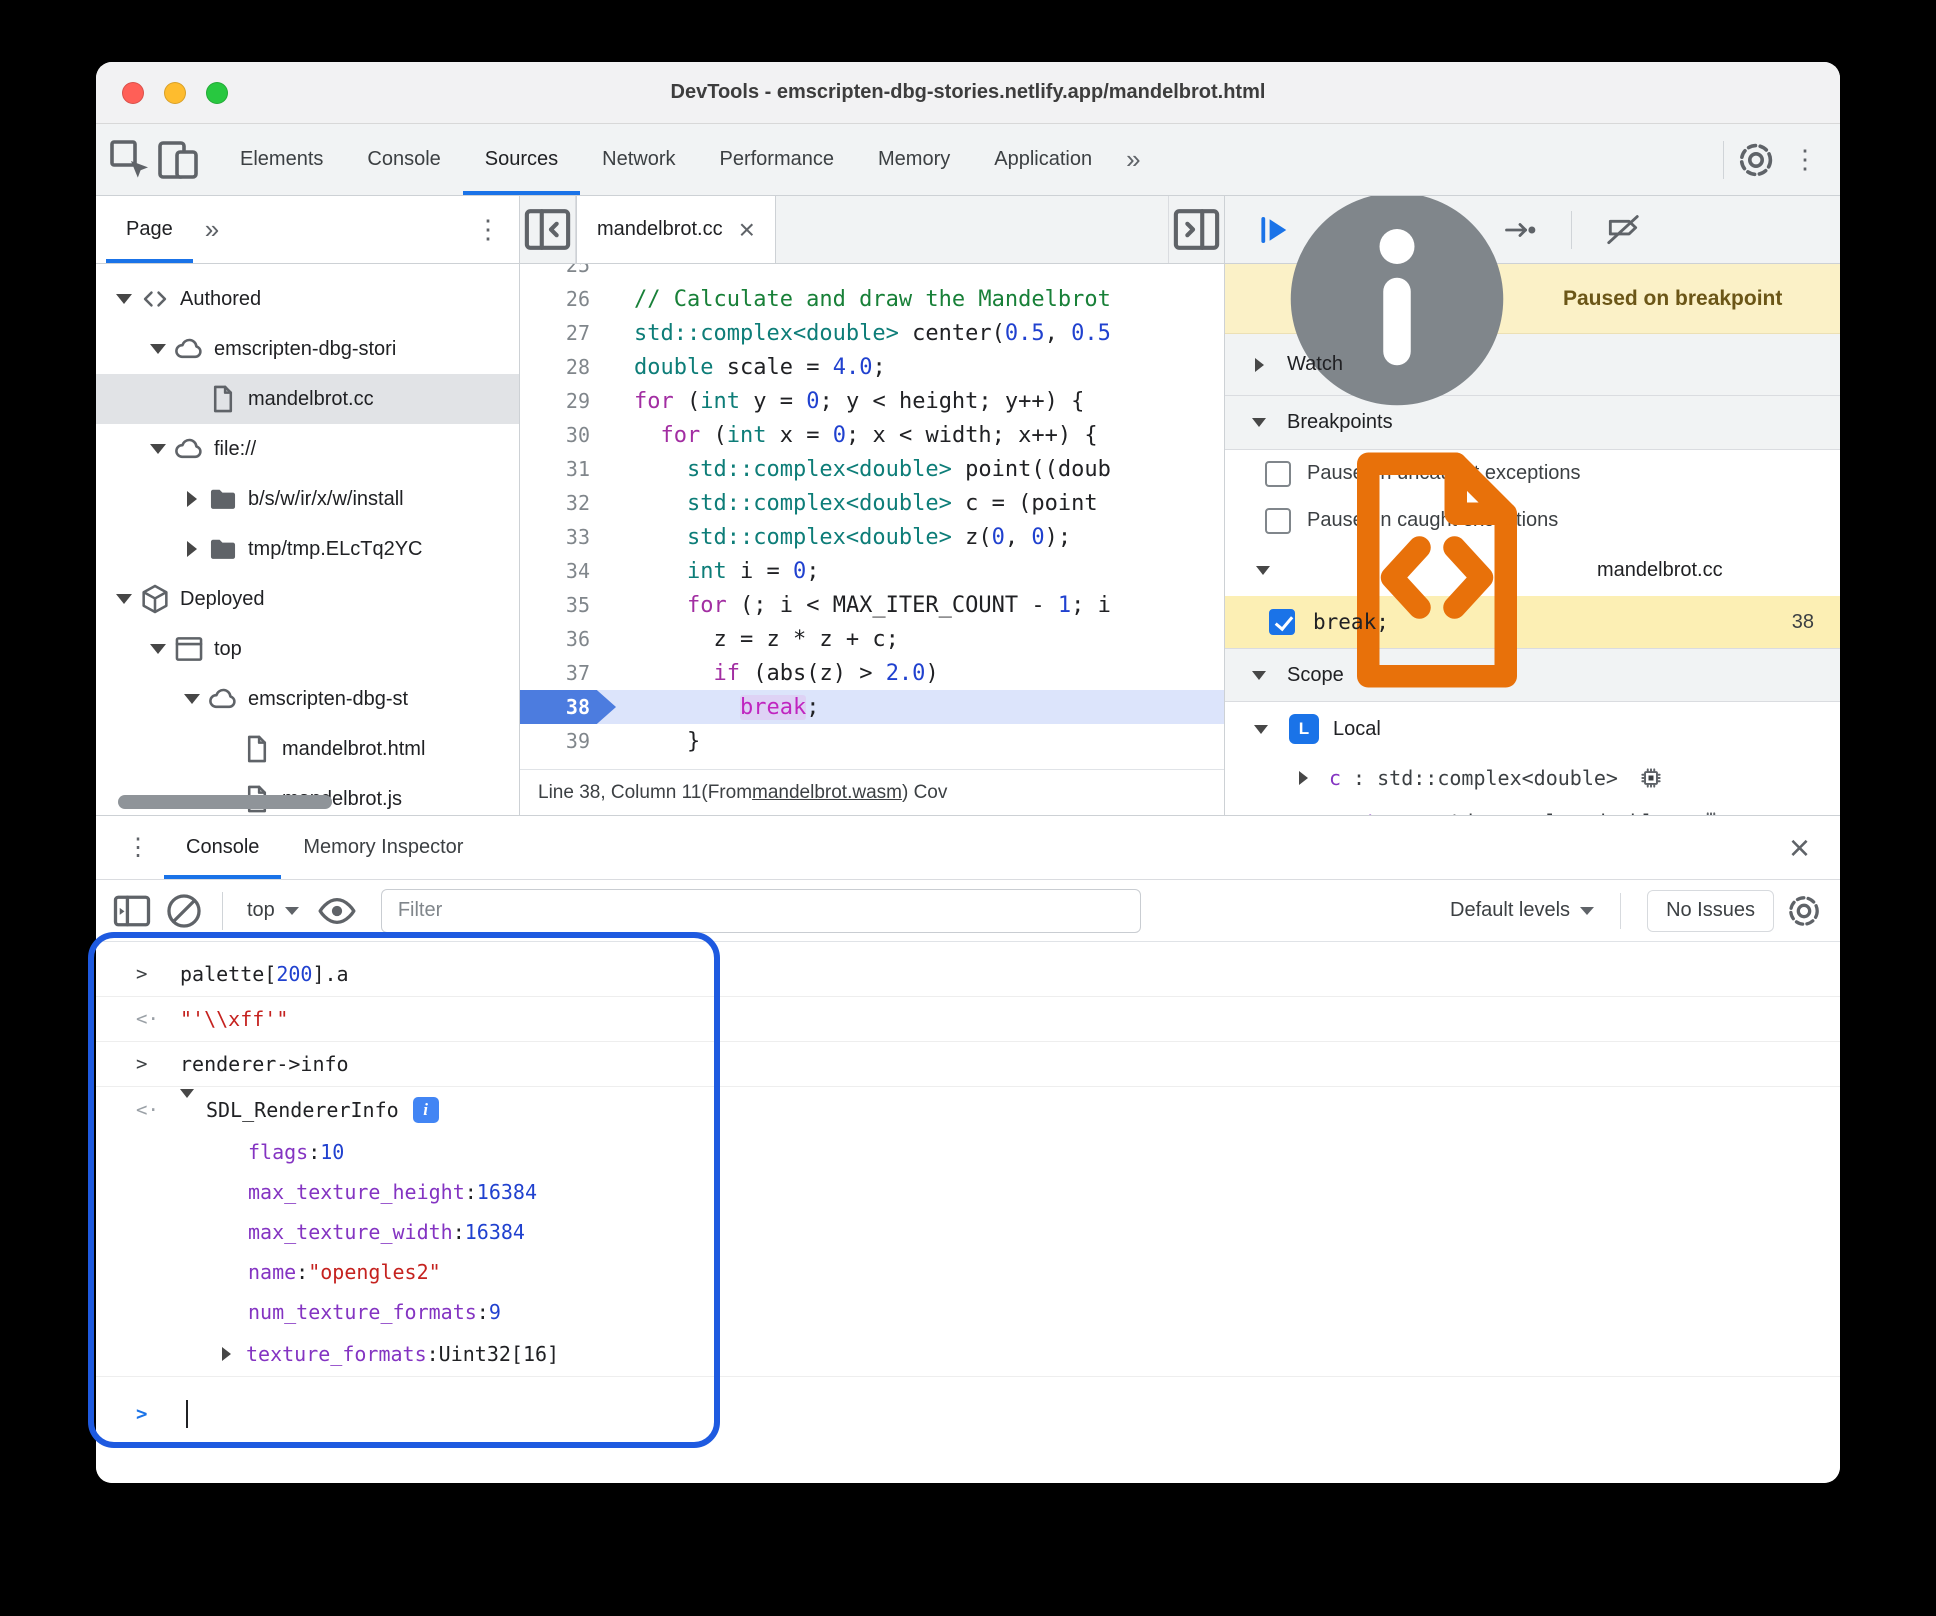  Describe the element at coordinates (1043, 159) in the screenshot. I see `tab-application: Application` at that location.